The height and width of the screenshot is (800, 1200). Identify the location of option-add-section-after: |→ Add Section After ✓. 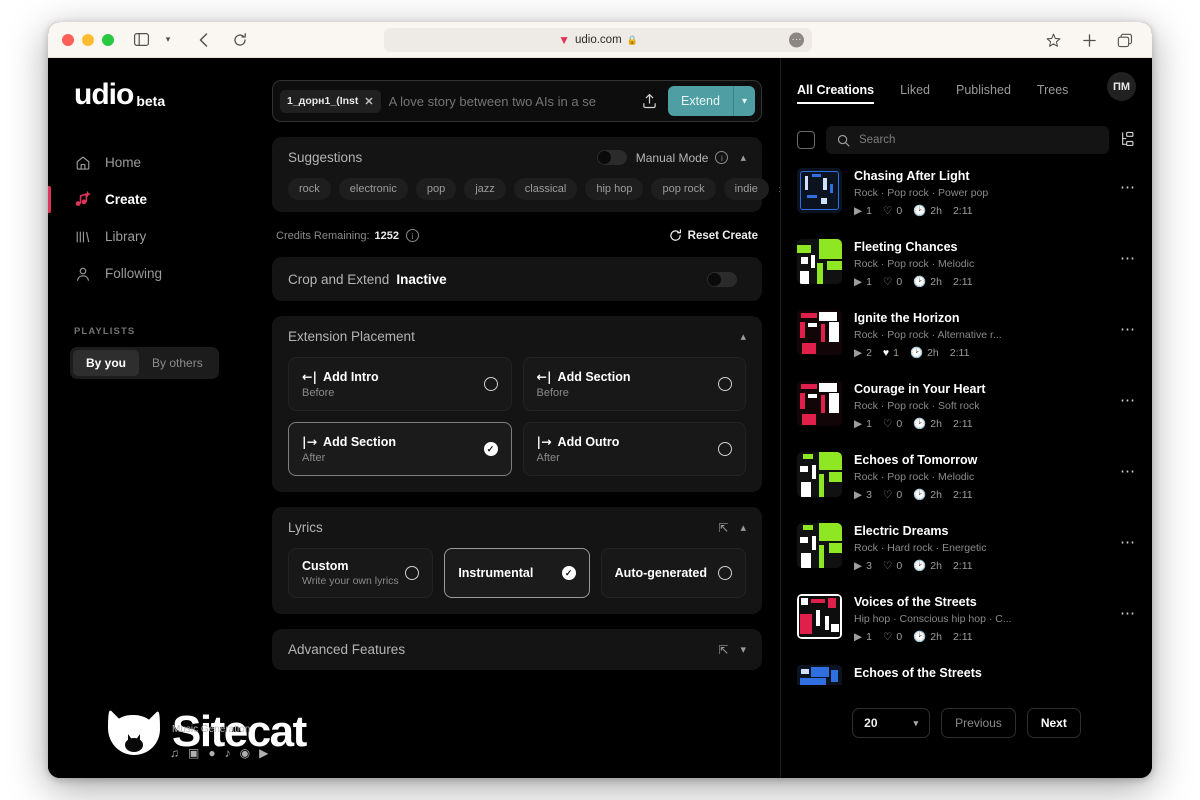
(400, 449).